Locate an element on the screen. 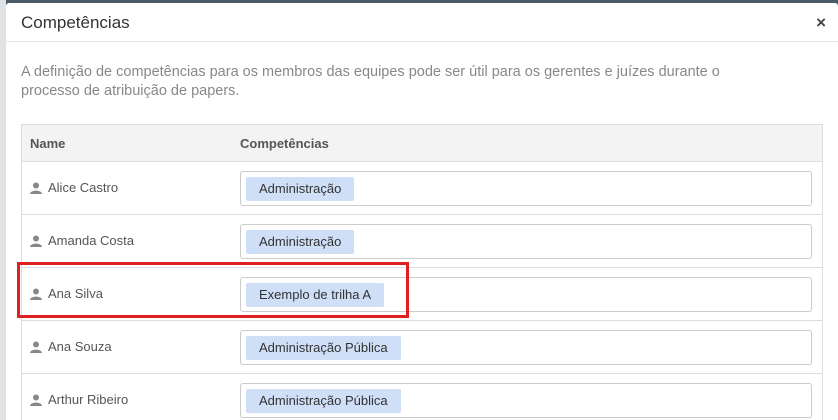  table-row: Amanda Costa Administração is located at coordinates (422, 241).